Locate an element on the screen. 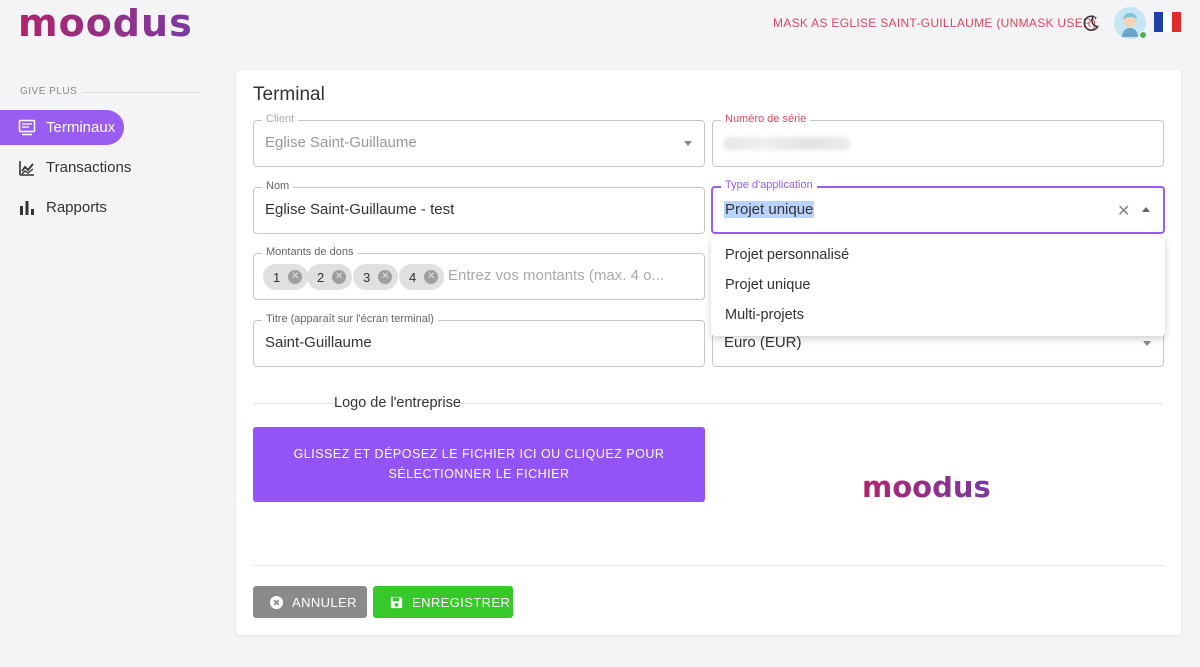 This screenshot has width=1200, height=667. save-label: ENREGISTRER is located at coordinates (461, 602).